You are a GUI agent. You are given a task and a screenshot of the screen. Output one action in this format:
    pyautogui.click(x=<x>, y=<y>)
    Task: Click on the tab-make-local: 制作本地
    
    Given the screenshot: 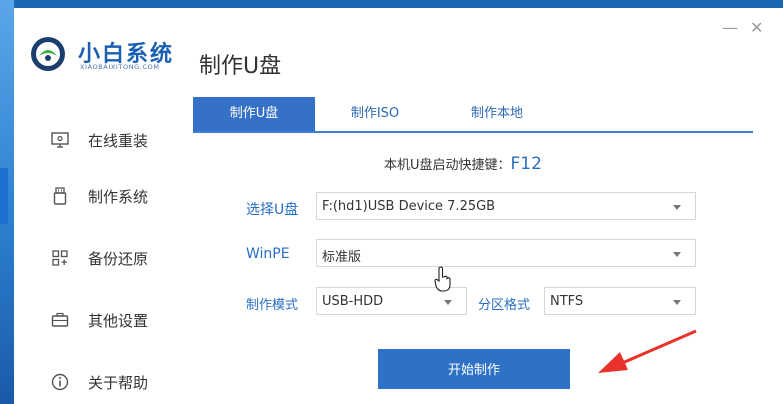 What is the action you would take?
    pyautogui.click(x=497, y=114)
    